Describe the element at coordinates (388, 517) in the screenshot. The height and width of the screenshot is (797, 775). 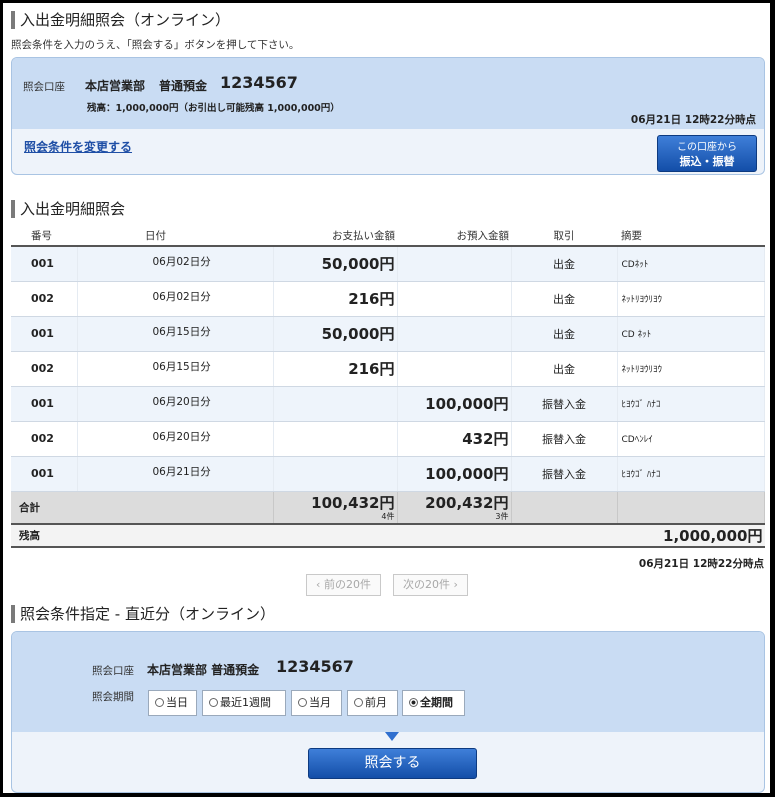
I see `total-payment-count: 4件` at that location.